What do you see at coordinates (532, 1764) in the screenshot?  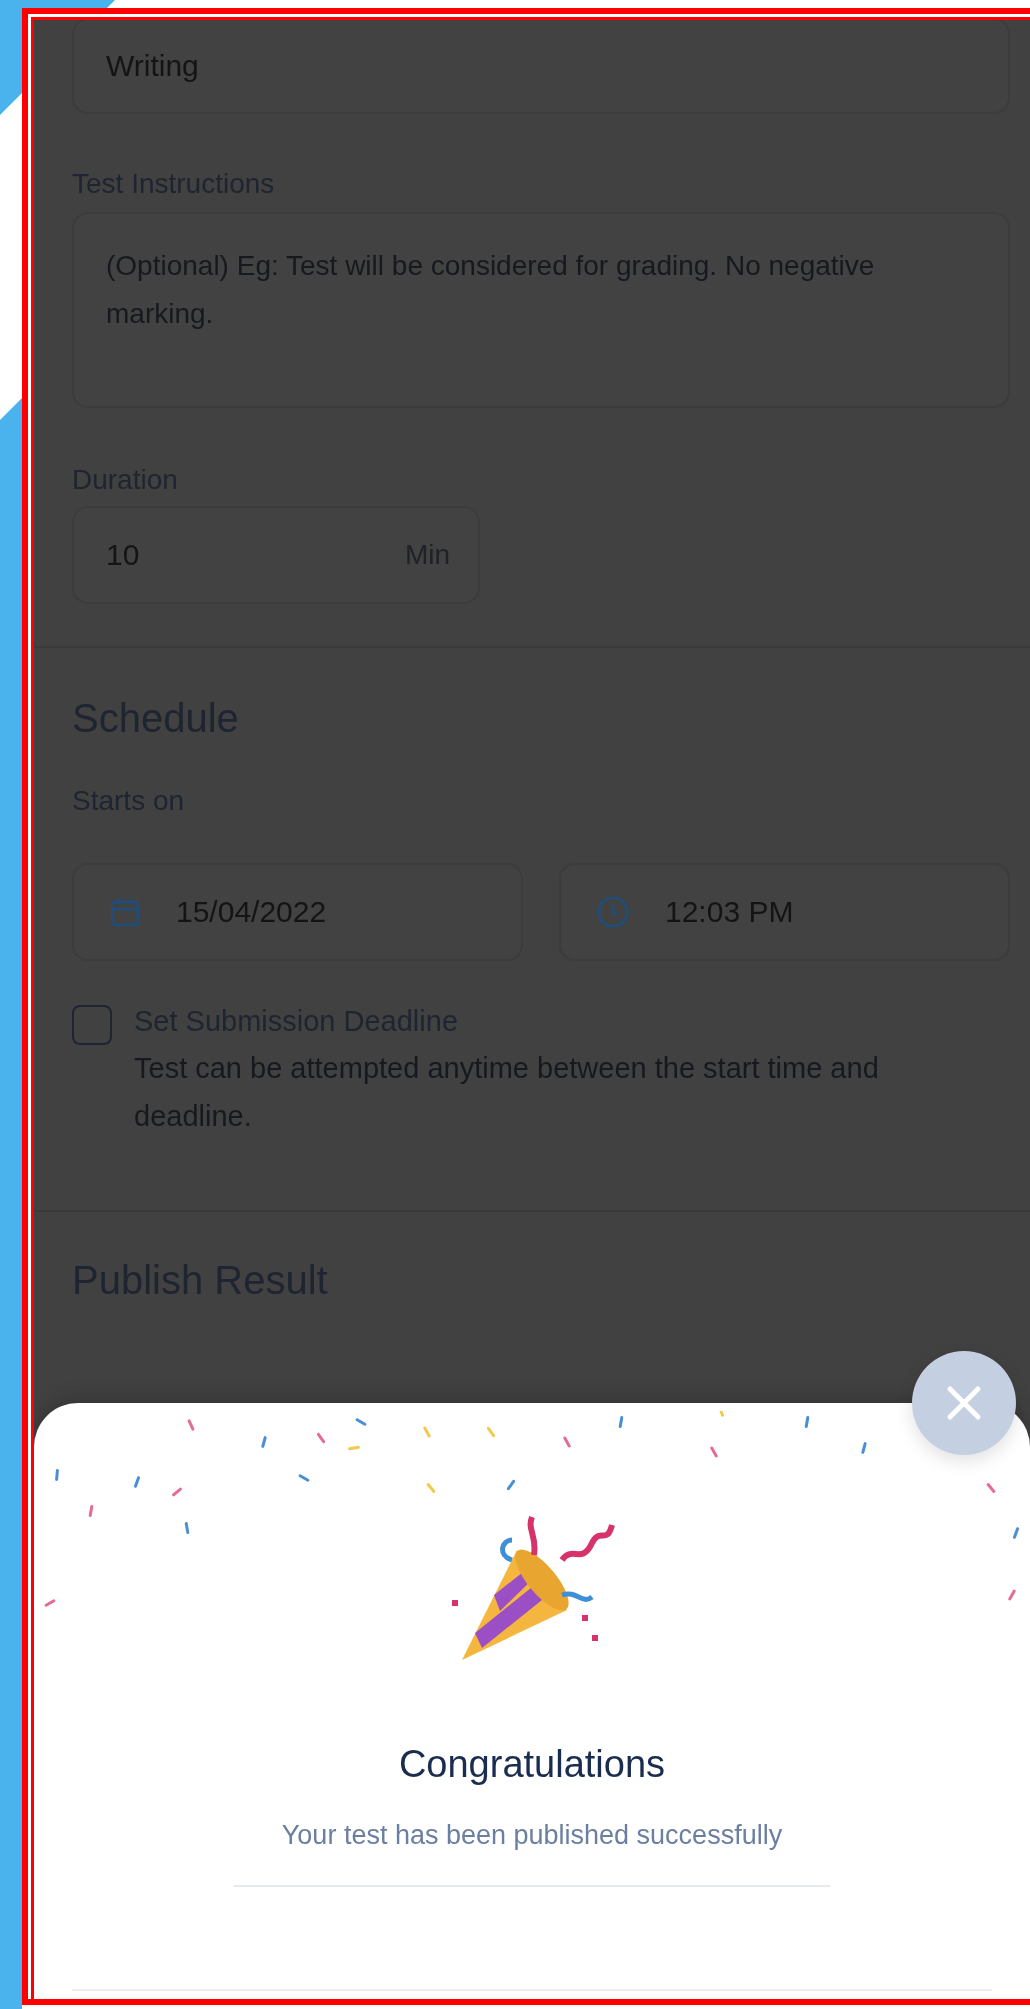 I see `success-title: Congratulations` at bounding box center [532, 1764].